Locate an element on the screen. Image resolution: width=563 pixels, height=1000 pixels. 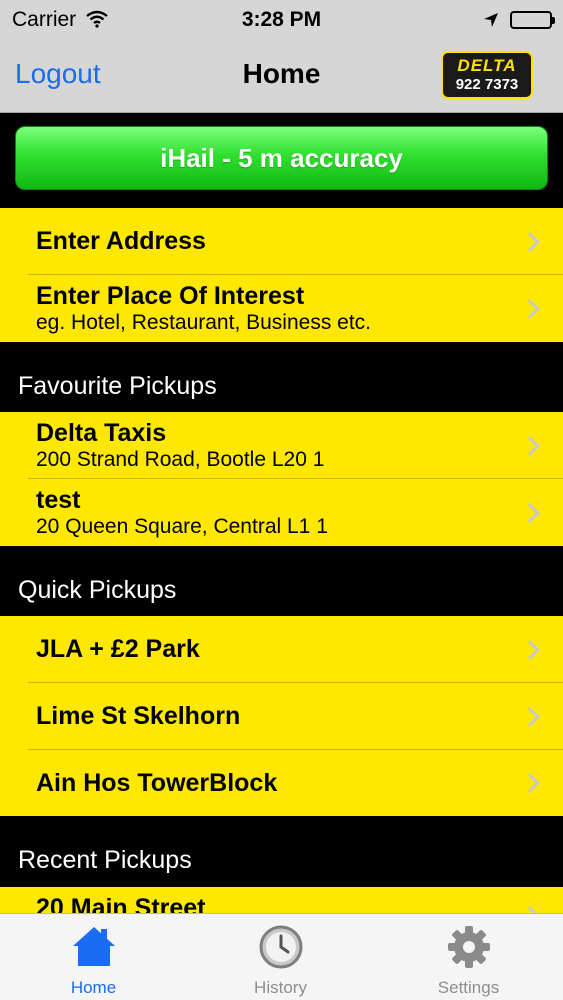
logo-phone: 922 7373 is located at coordinates (487, 84).